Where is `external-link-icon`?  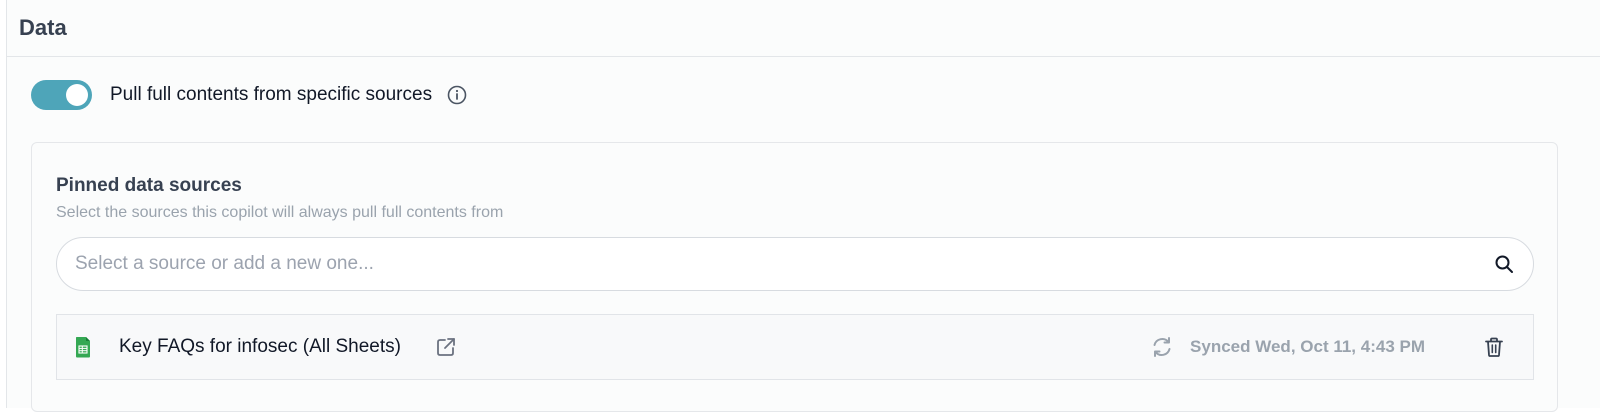
external-link-icon is located at coordinates (446, 347).